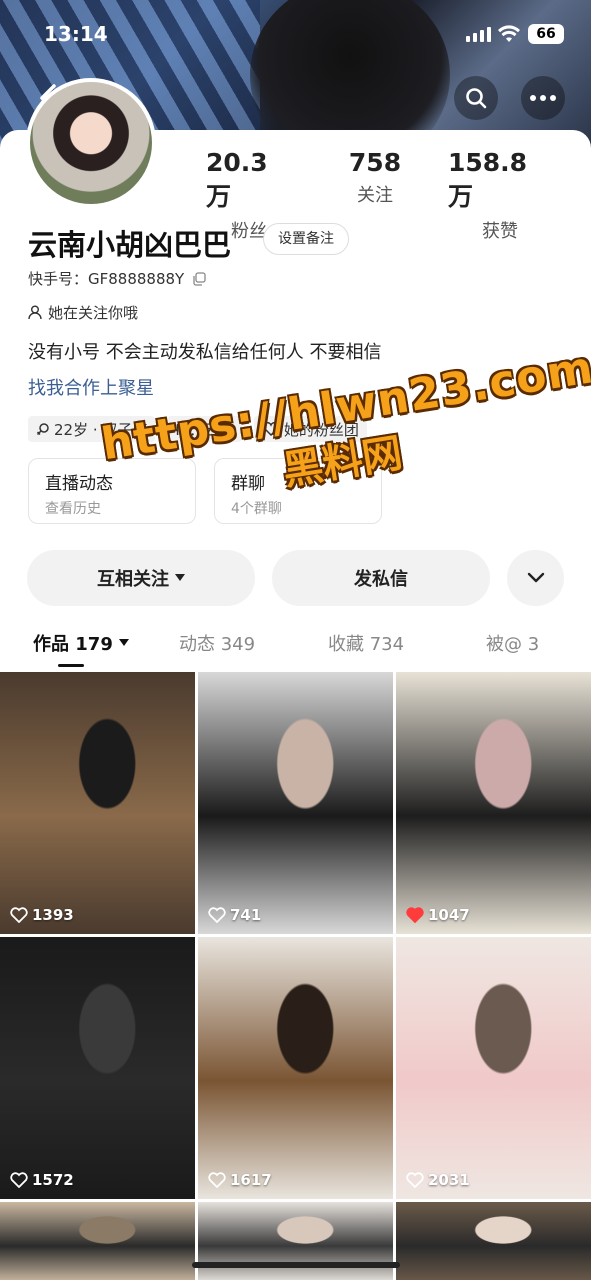 This screenshot has width=591, height=1280. What do you see at coordinates (141, 578) in the screenshot?
I see `mutual-follow-button: 互相关注` at bounding box center [141, 578].